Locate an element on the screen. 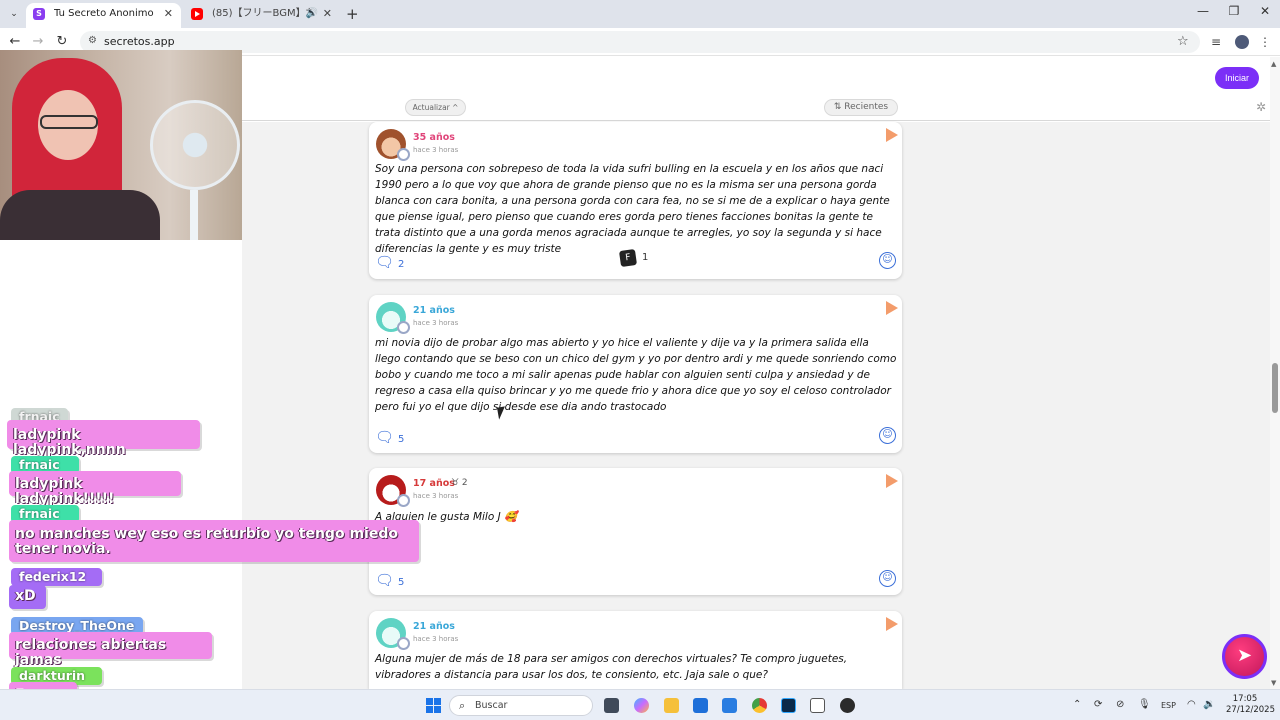 This screenshot has width=1280, height=720. post-age: 35 años is located at coordinates (434, 137).